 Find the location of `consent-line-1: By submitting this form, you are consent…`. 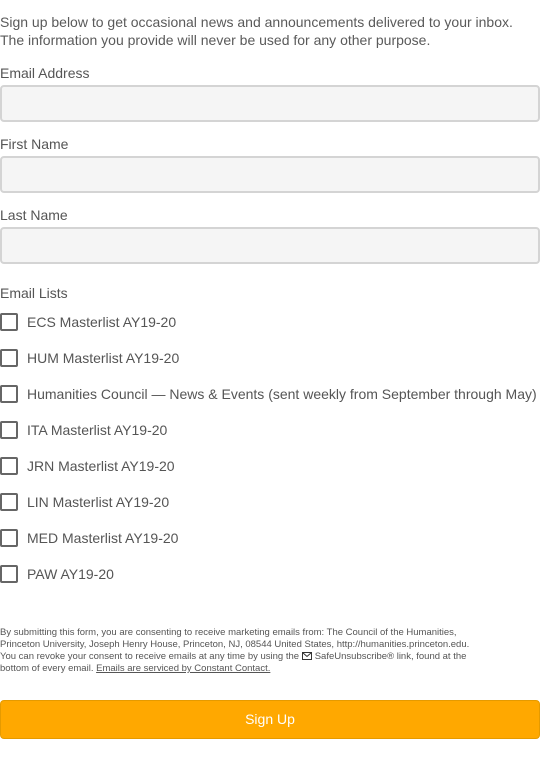

consent-line-1: By submitting this form, you are consent… is located at coordinates (228, 632).